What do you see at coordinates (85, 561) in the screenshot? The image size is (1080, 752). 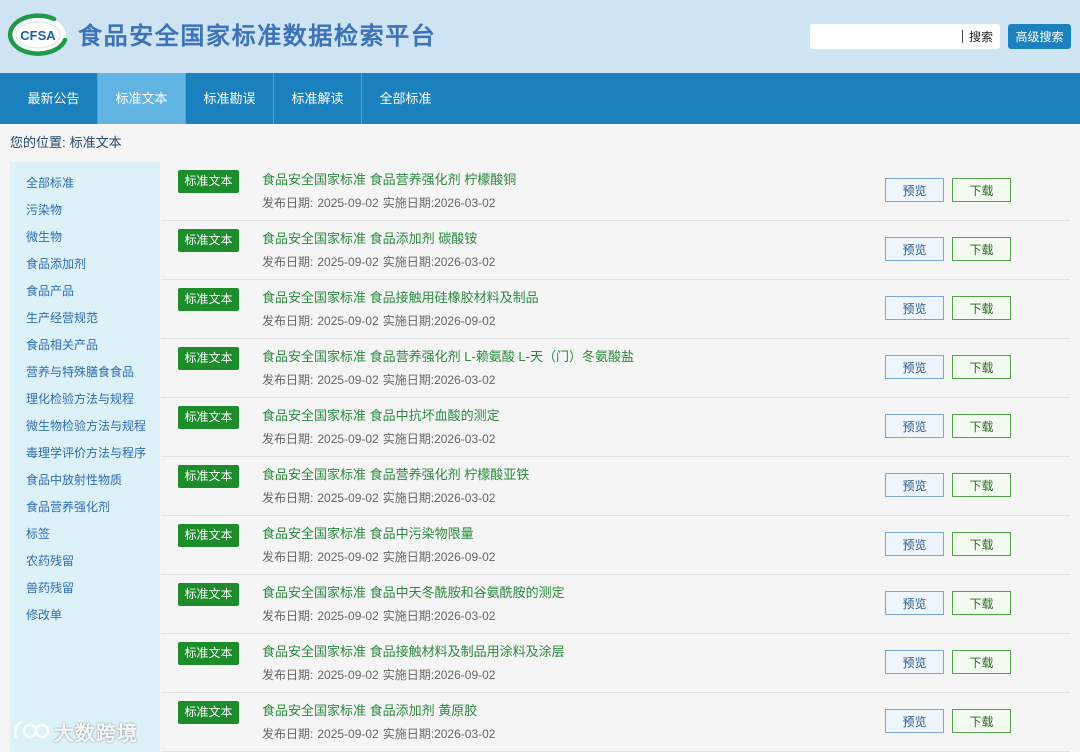 I see `sidebar-category-item: 农药残留` at bounding box center [85, 561].